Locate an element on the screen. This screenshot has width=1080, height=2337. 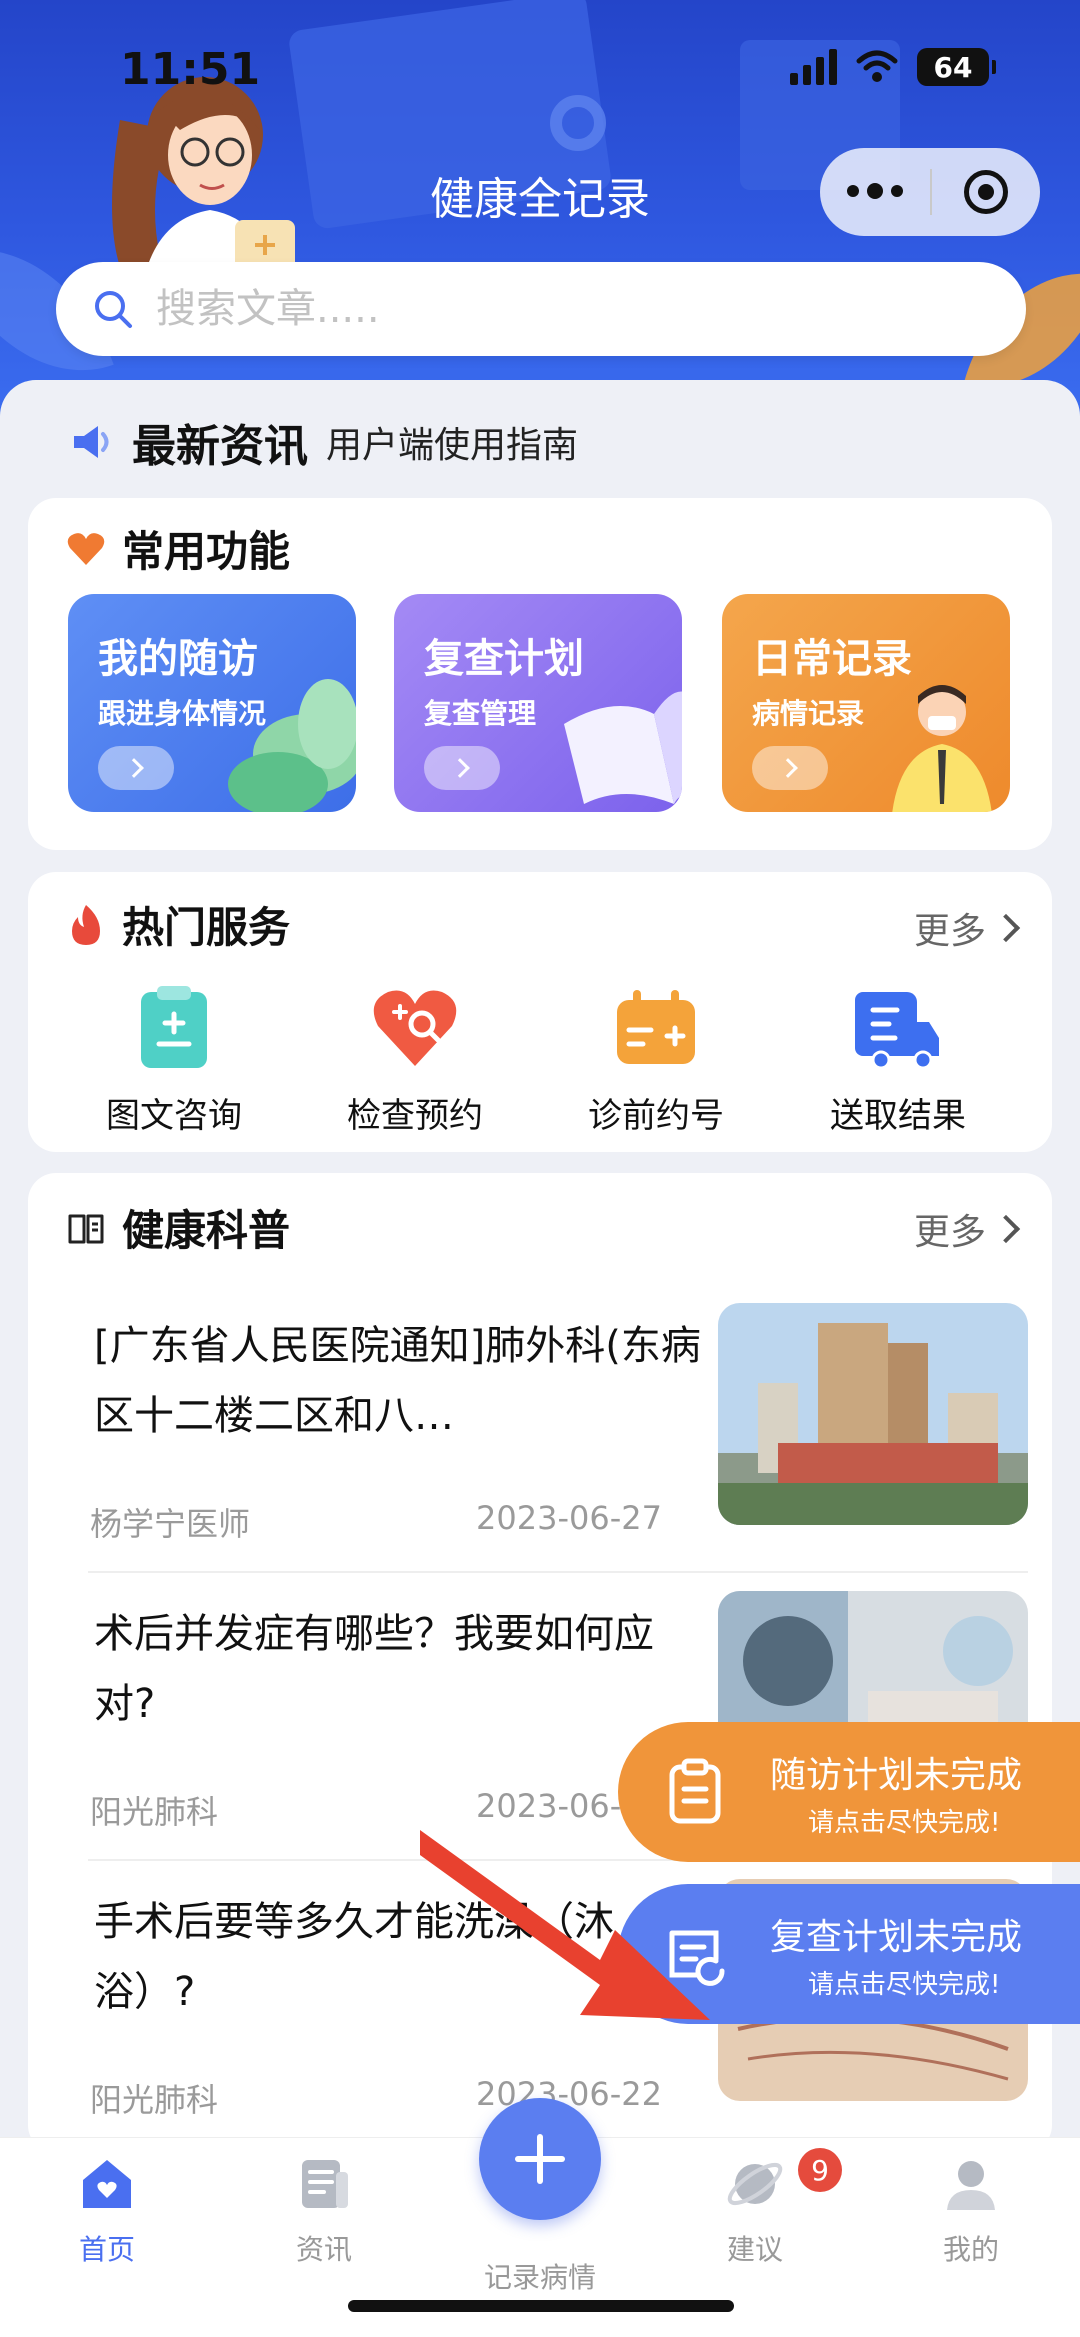
reminder-title: 随访计划未完成 is located at coordinates (896, 1775).